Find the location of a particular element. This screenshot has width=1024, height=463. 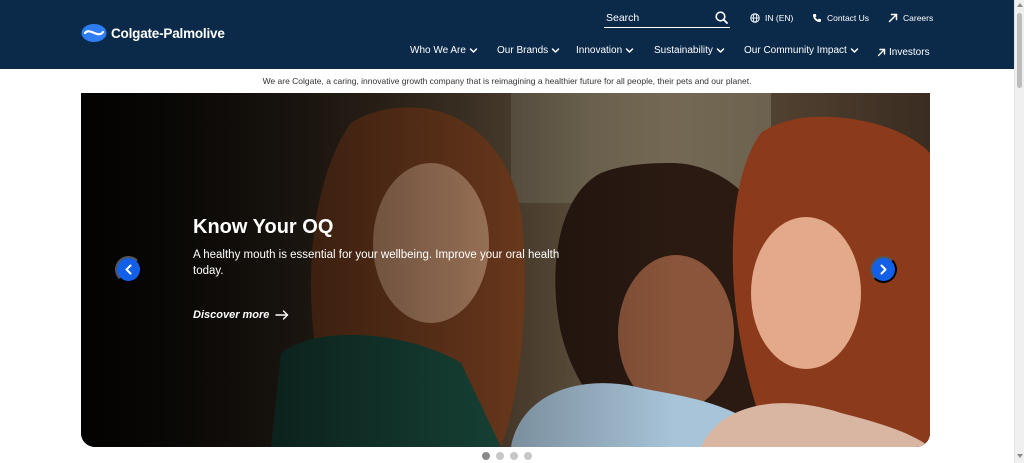

scroll-up-arrow is located at coordinates (1020, 5).